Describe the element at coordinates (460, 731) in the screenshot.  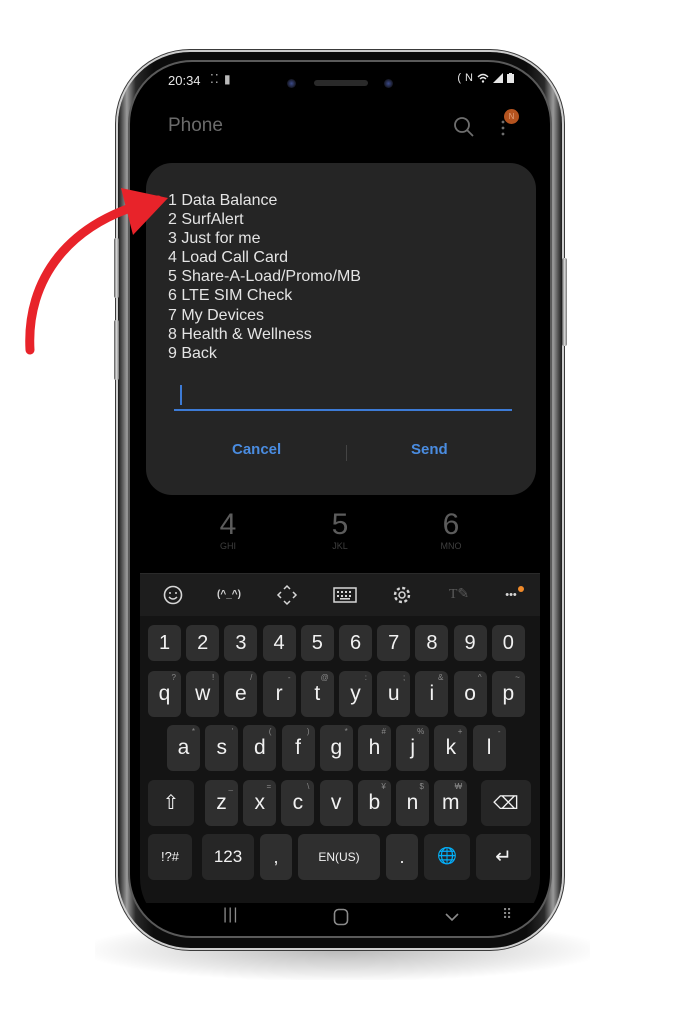
I see `key-hint: +` at that location.